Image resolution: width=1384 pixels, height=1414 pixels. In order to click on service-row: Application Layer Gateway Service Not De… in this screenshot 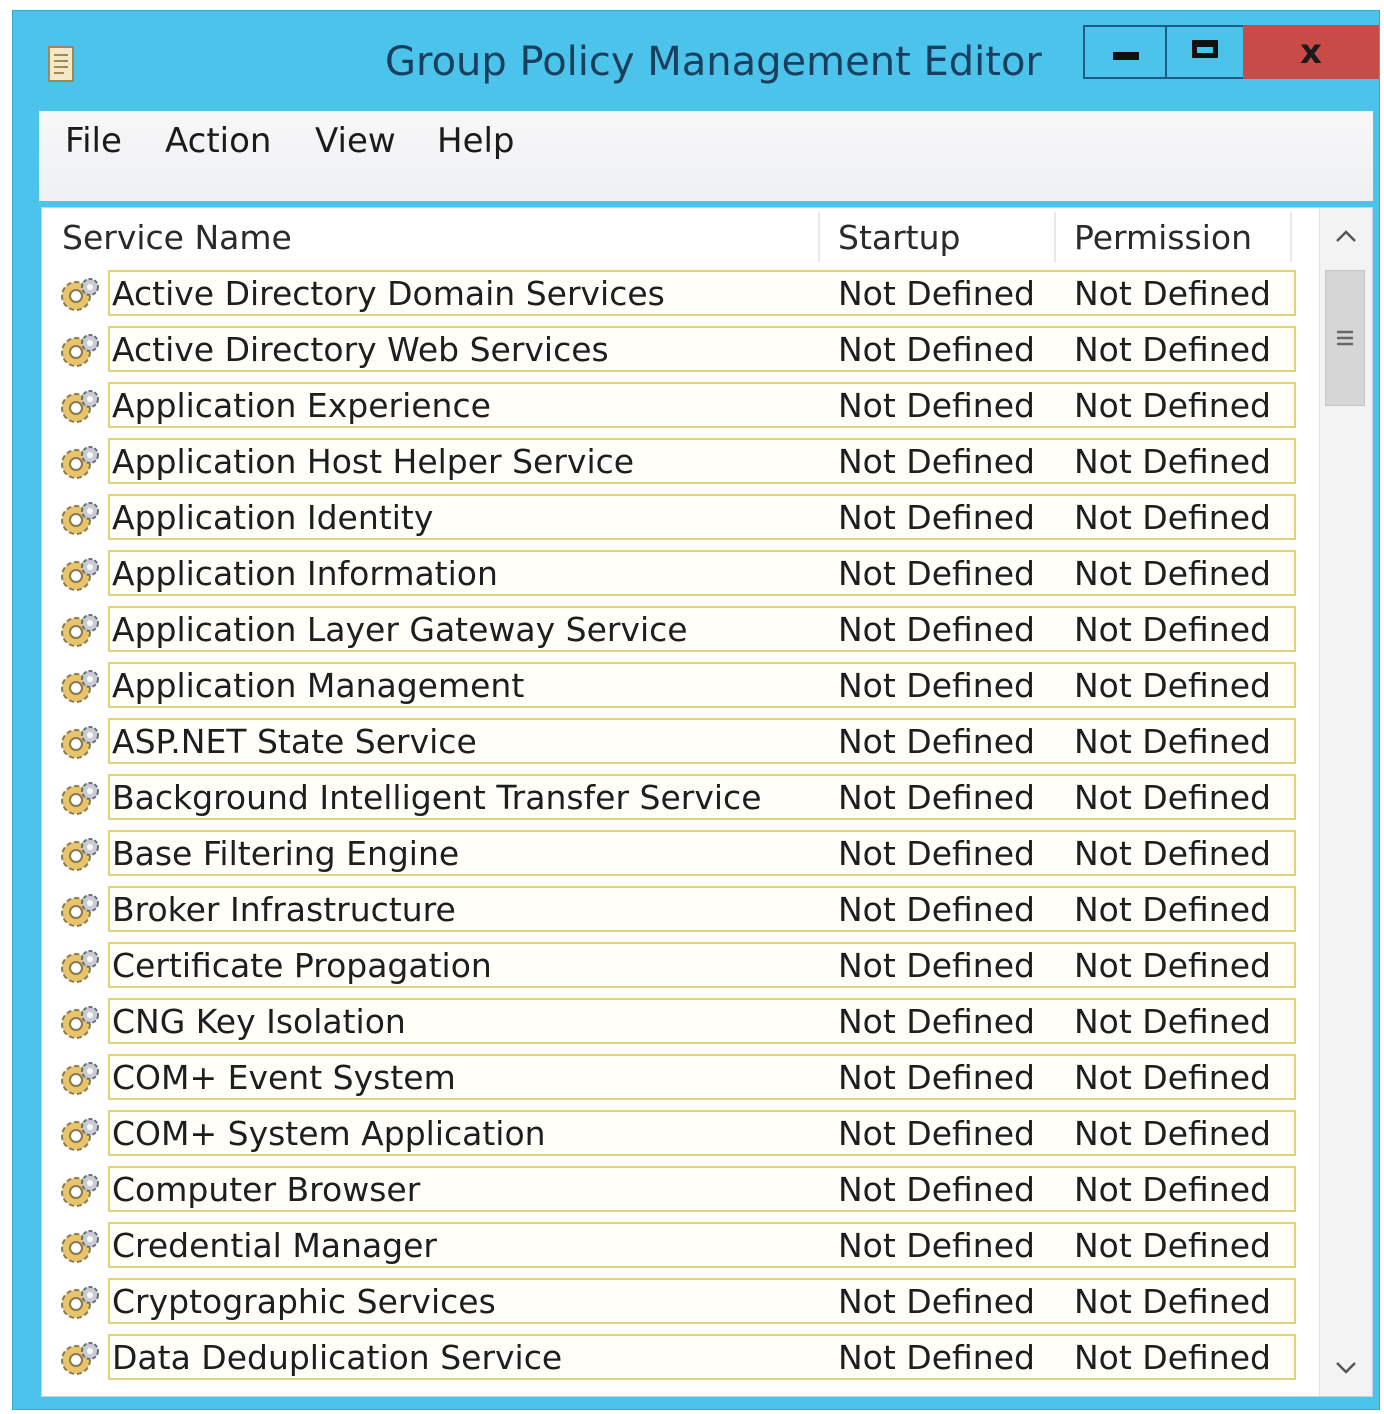, I will do `click(682, 630)`.